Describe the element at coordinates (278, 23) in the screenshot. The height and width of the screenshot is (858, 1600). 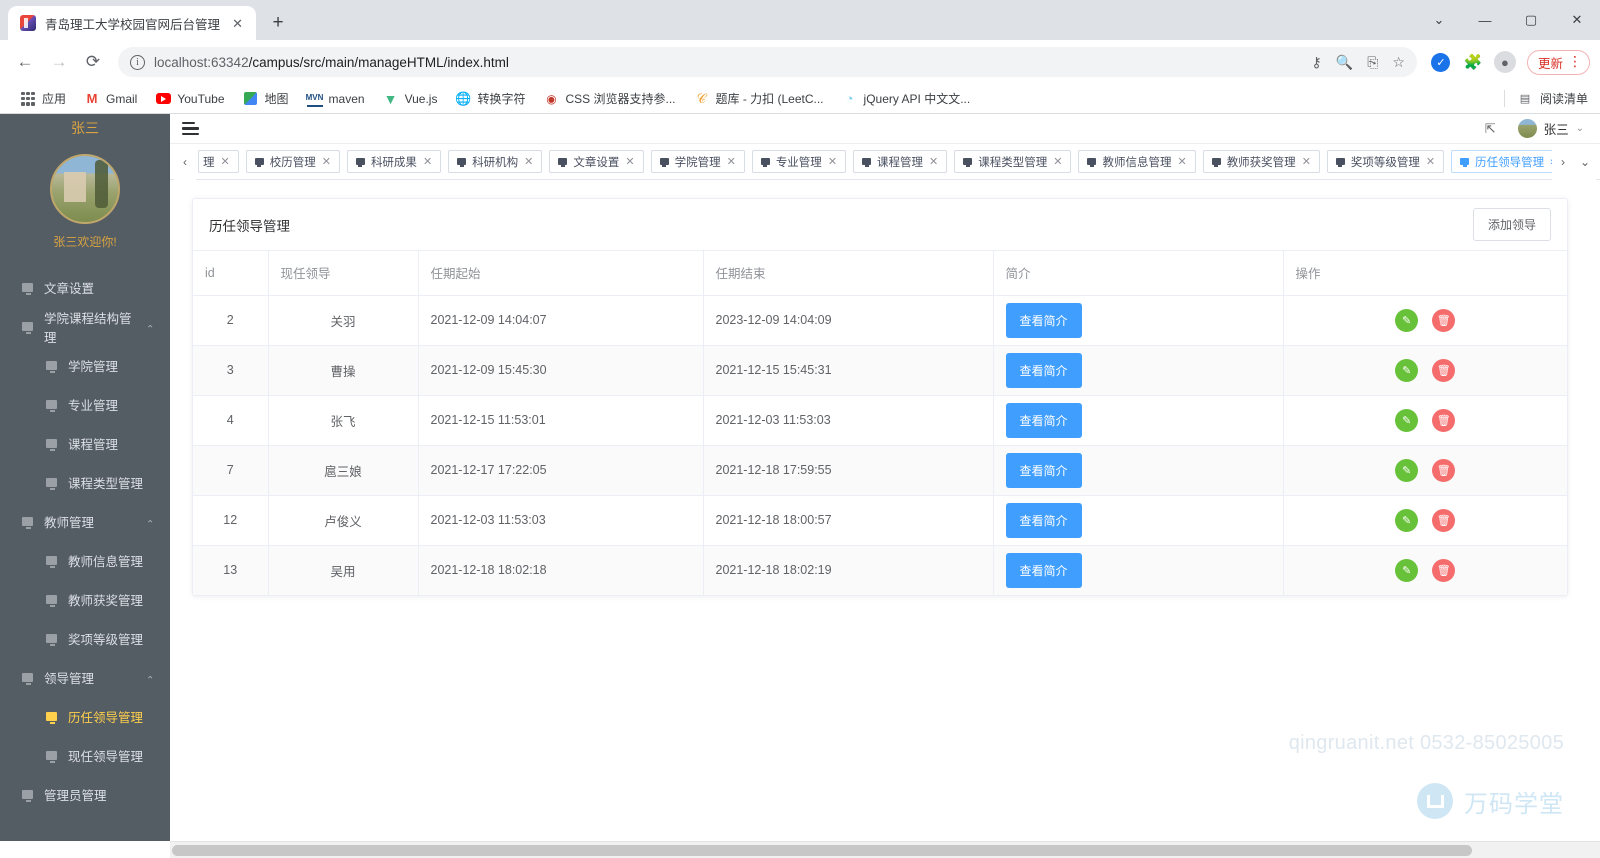
I see `new-tab-button: +` at that location.